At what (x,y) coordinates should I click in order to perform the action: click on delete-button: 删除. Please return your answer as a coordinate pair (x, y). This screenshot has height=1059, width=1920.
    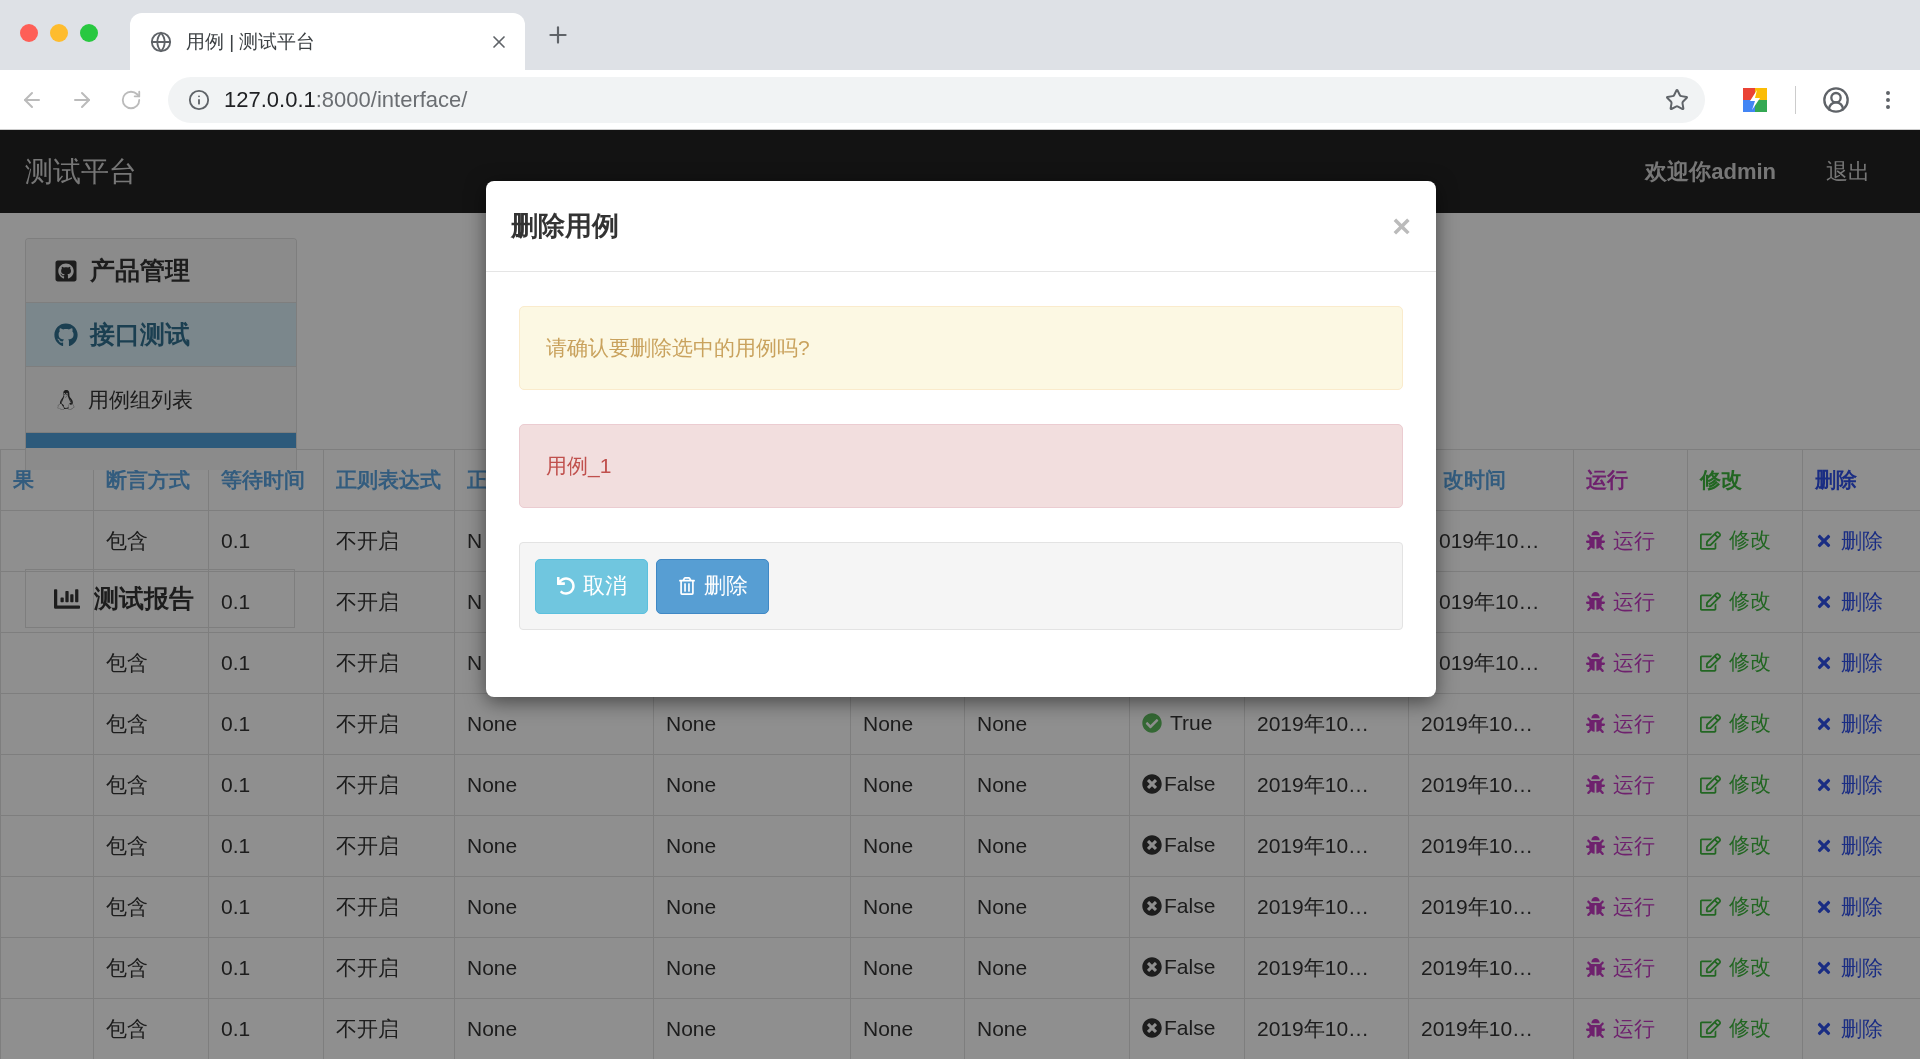
    Looking at the image, I should click on (712, 586).